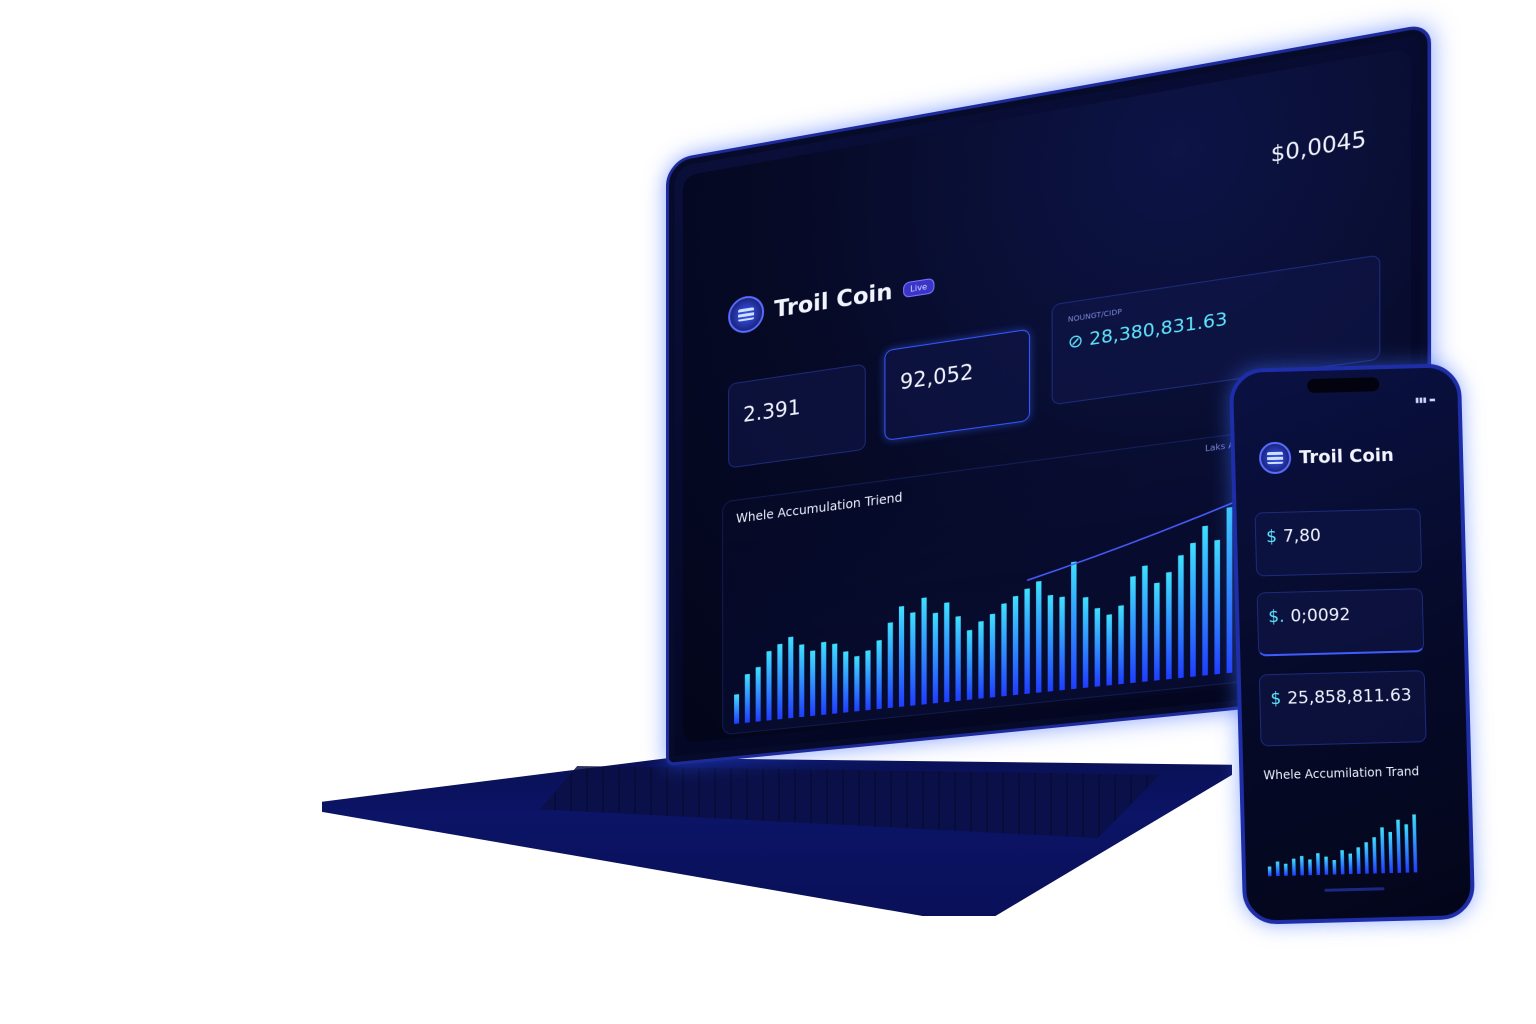  I want to click on phone-stat-card-2: $. 0;0092, so click(1340, 622).